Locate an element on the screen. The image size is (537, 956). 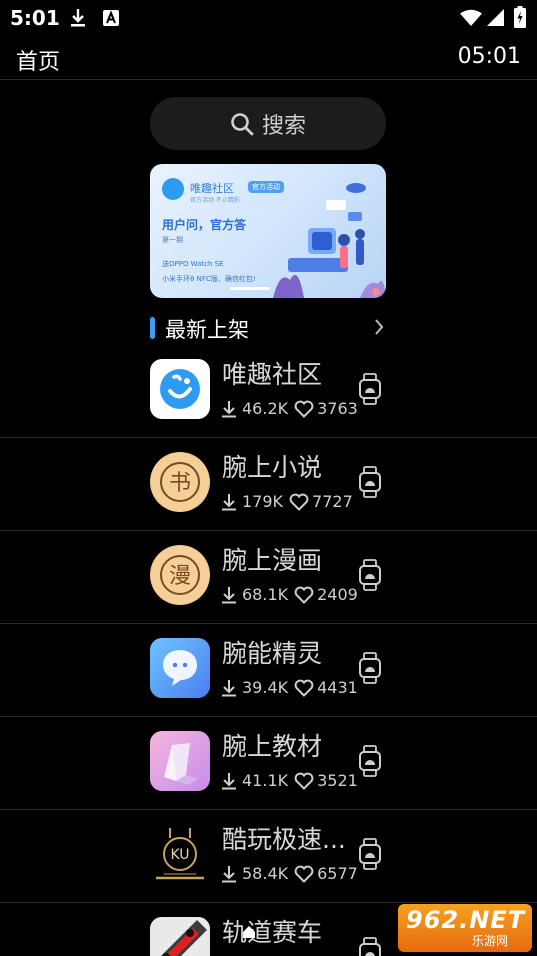
racing-app-icon is located at coordinates (180, 936).